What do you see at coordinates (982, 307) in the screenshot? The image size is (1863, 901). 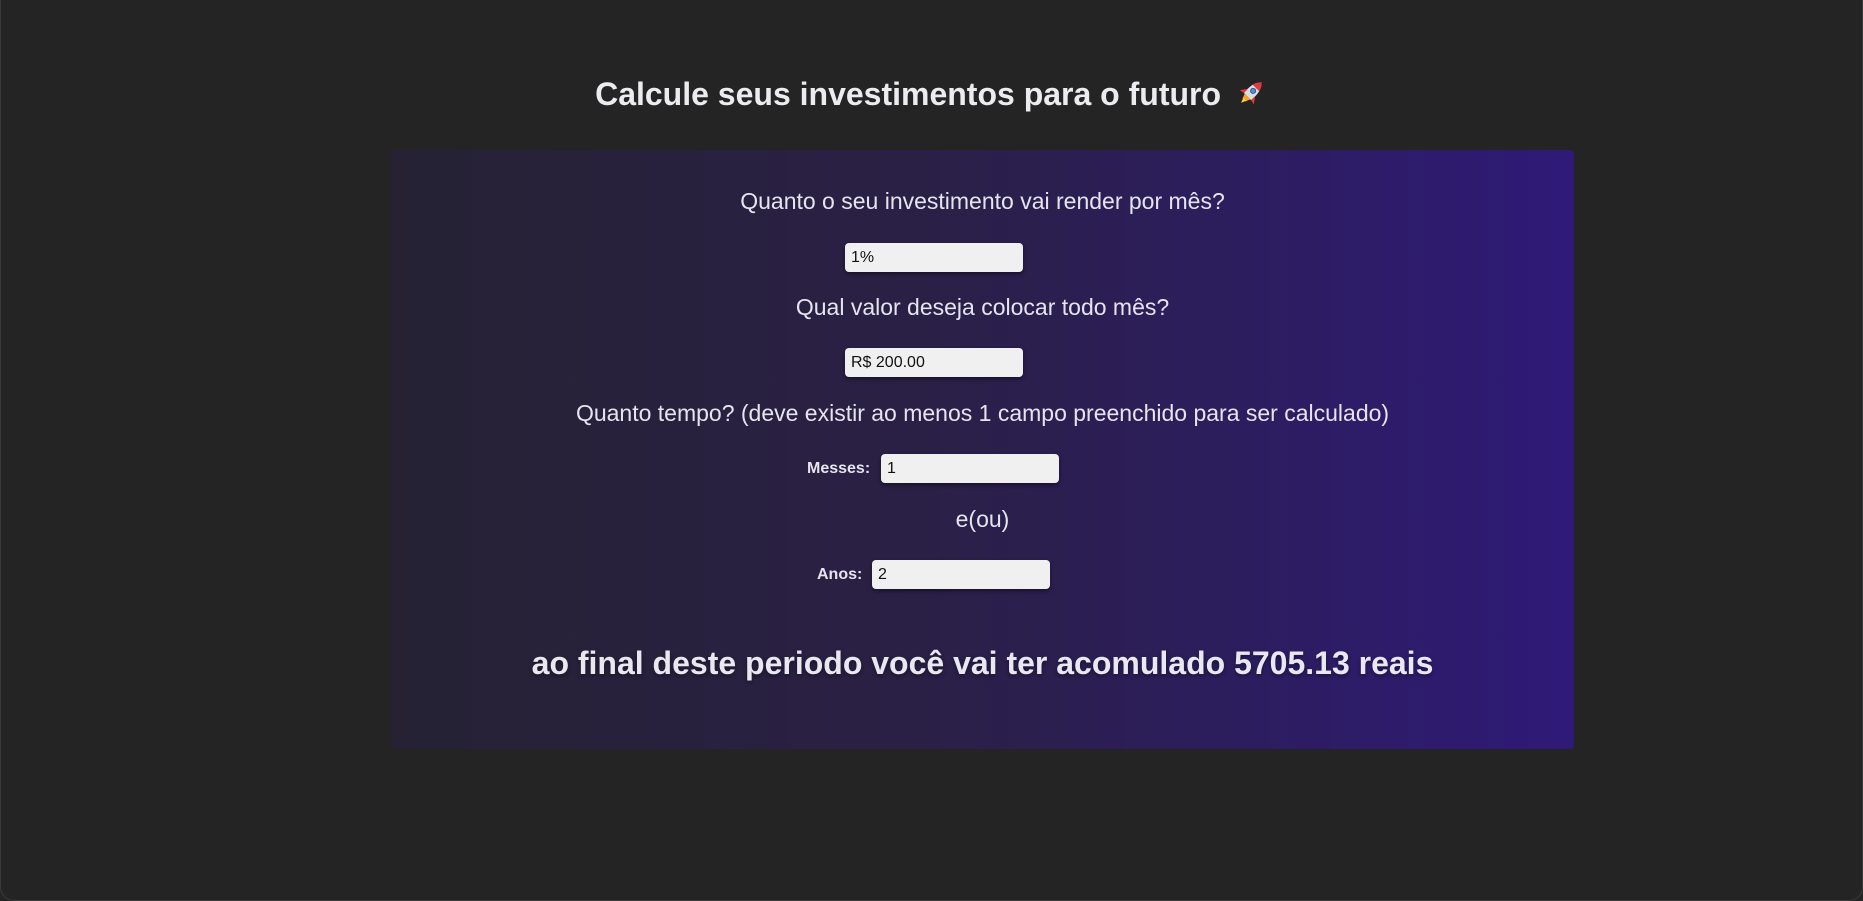 I see `deposit-question: Qual valor deseja colocar todo mês?` at bounding box center [982, 307].